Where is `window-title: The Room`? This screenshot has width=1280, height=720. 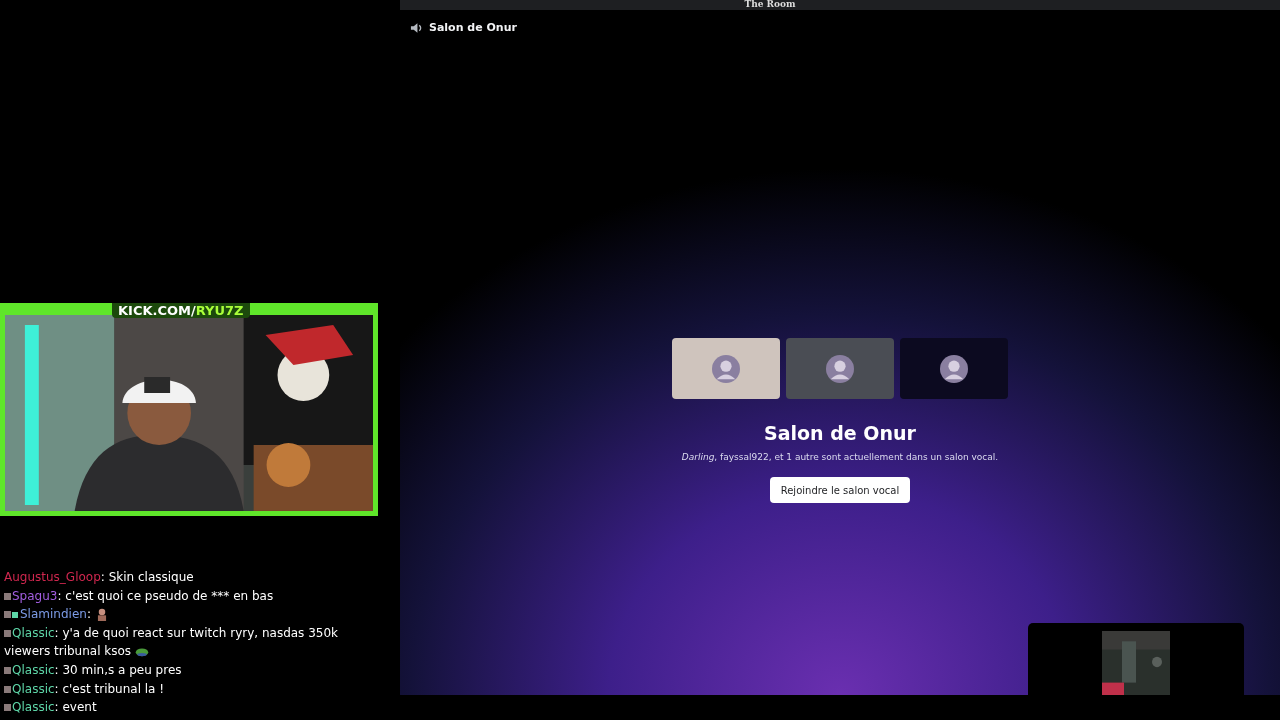
window-title: The Room is located at coordinates (770, 5).